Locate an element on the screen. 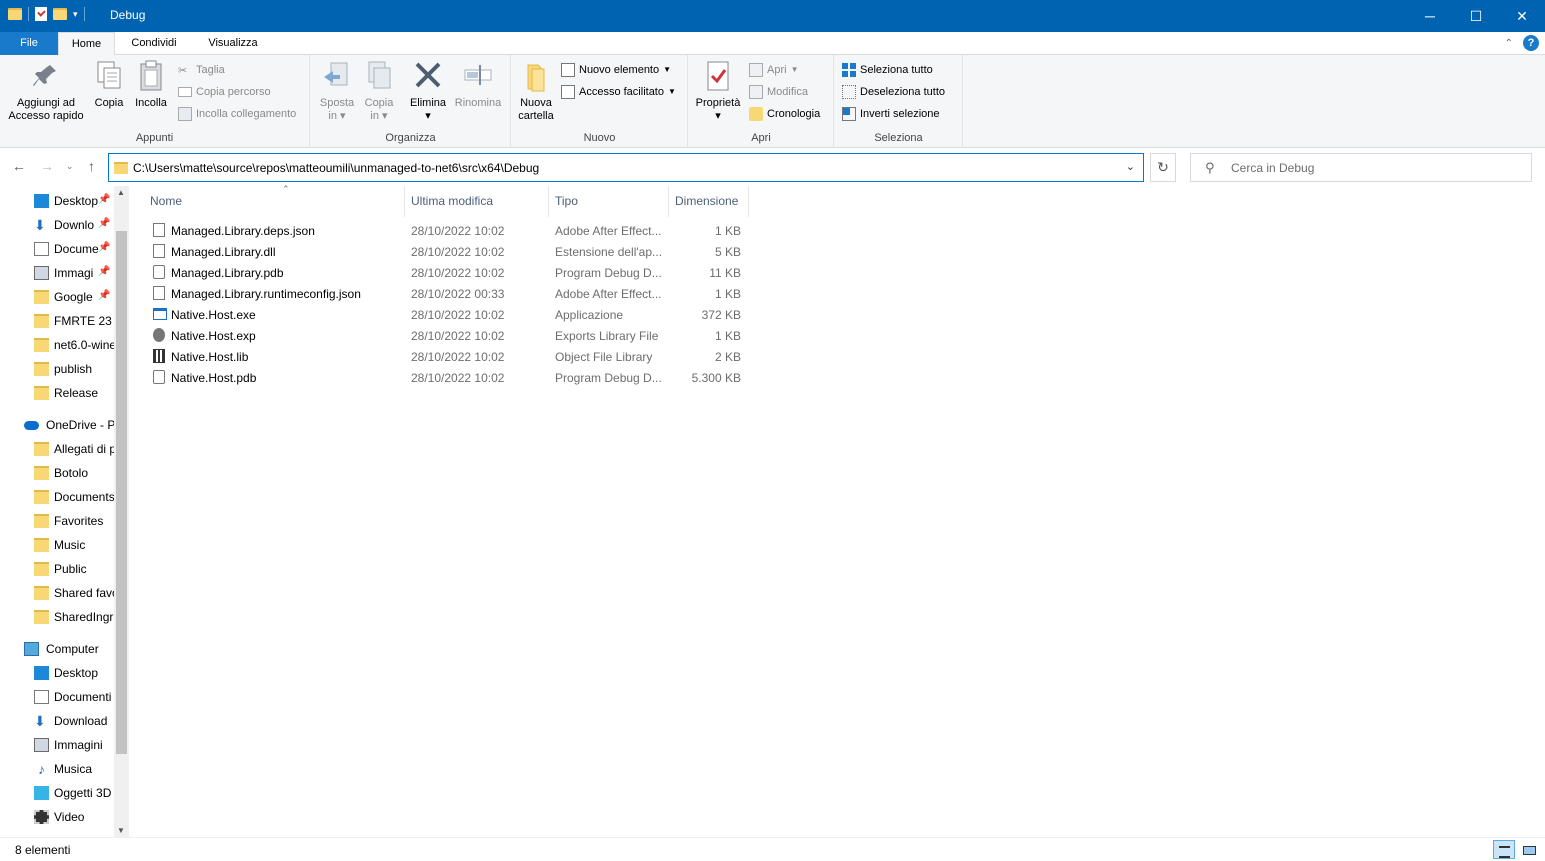 This screenshot has height=861, width=1545. details-view-button is located at coordinates (1504, 849).